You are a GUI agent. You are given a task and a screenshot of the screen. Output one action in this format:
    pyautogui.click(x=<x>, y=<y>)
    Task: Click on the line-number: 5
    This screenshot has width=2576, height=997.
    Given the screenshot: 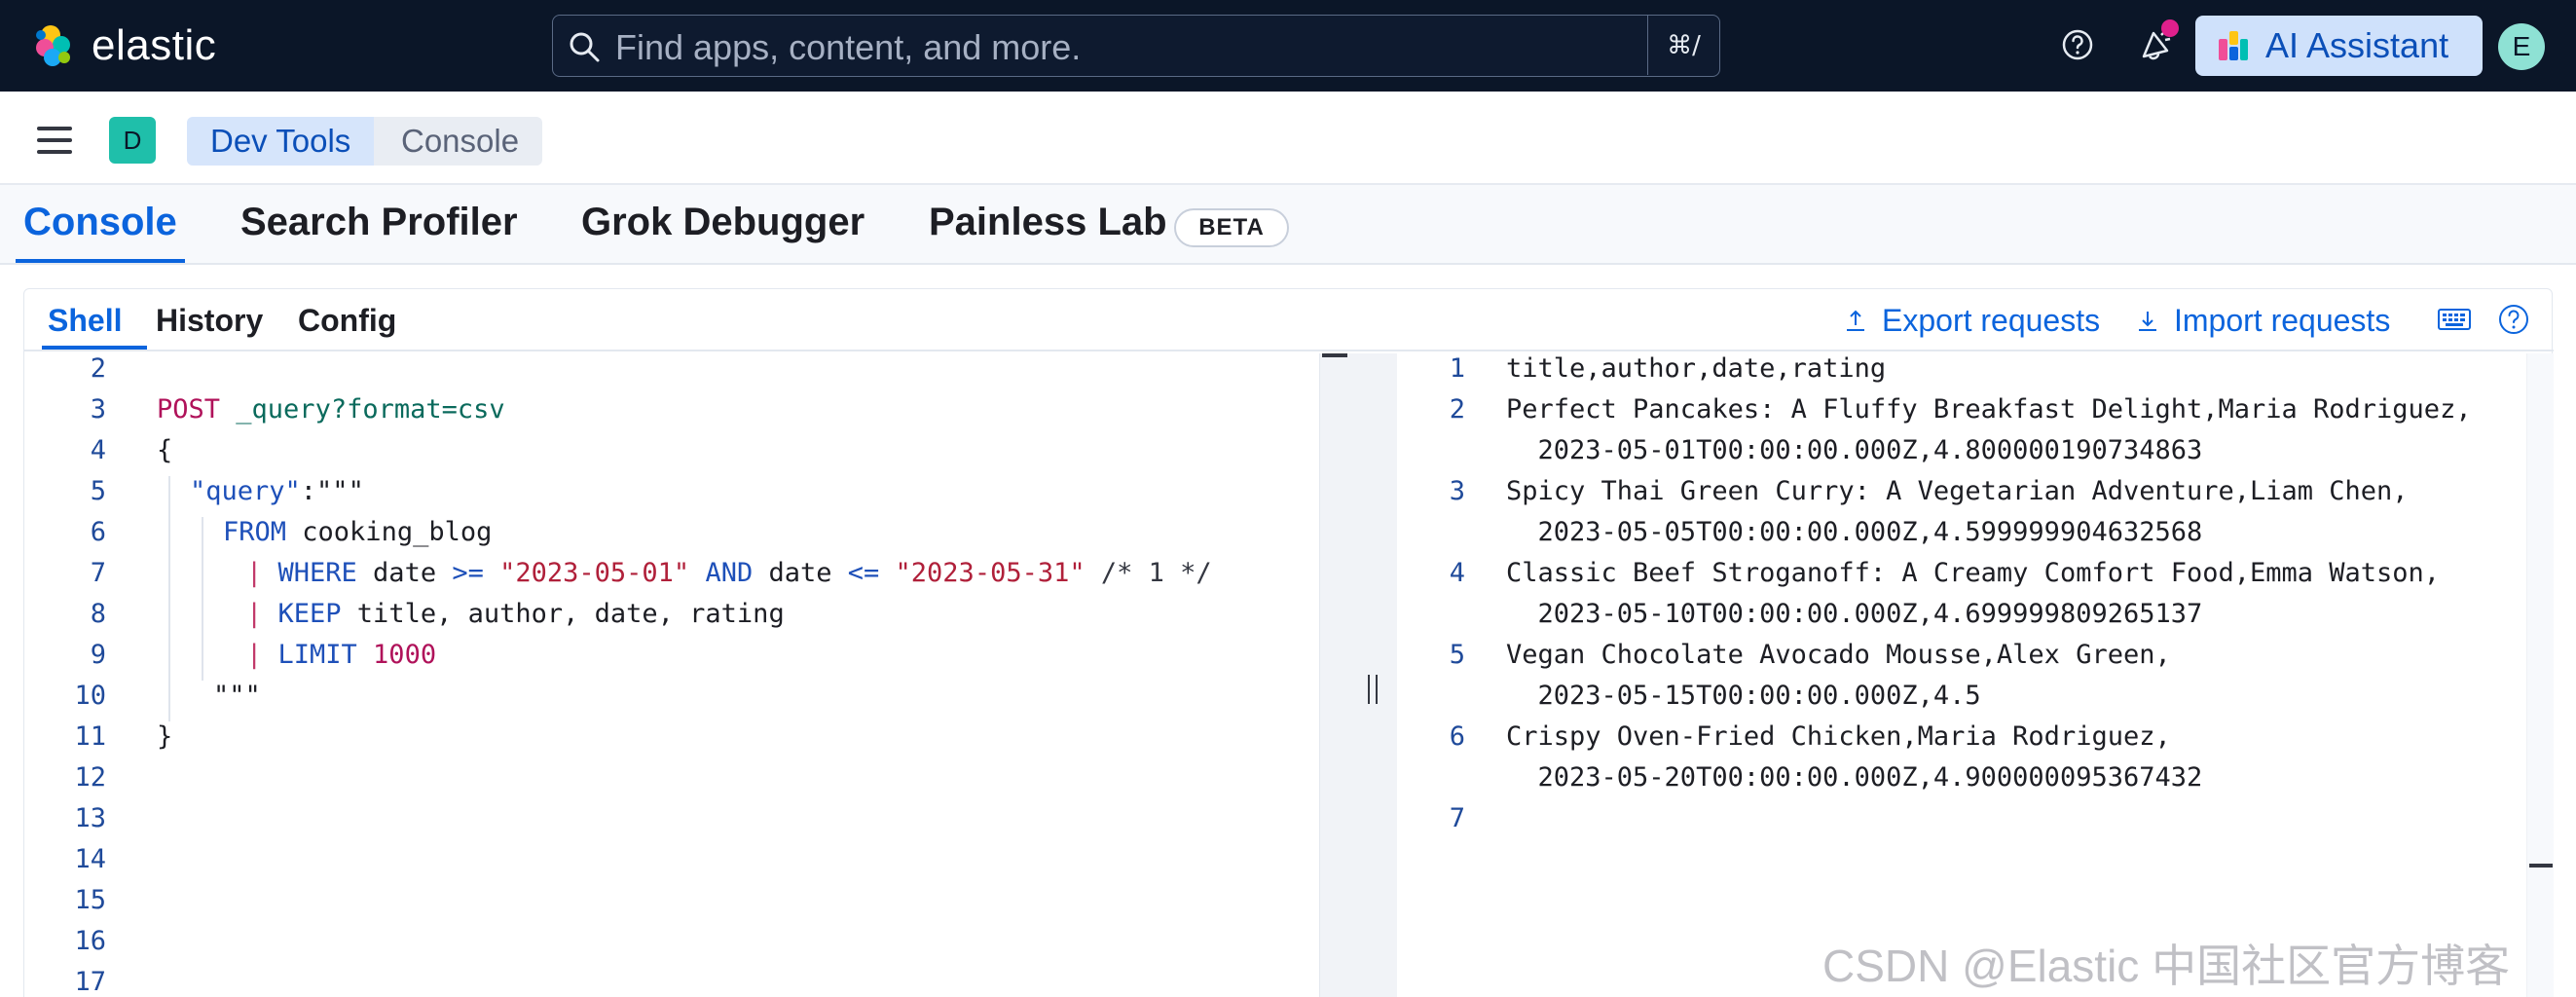 What is the action you would take?
    pyautogui.click(x=98, y=491)
    